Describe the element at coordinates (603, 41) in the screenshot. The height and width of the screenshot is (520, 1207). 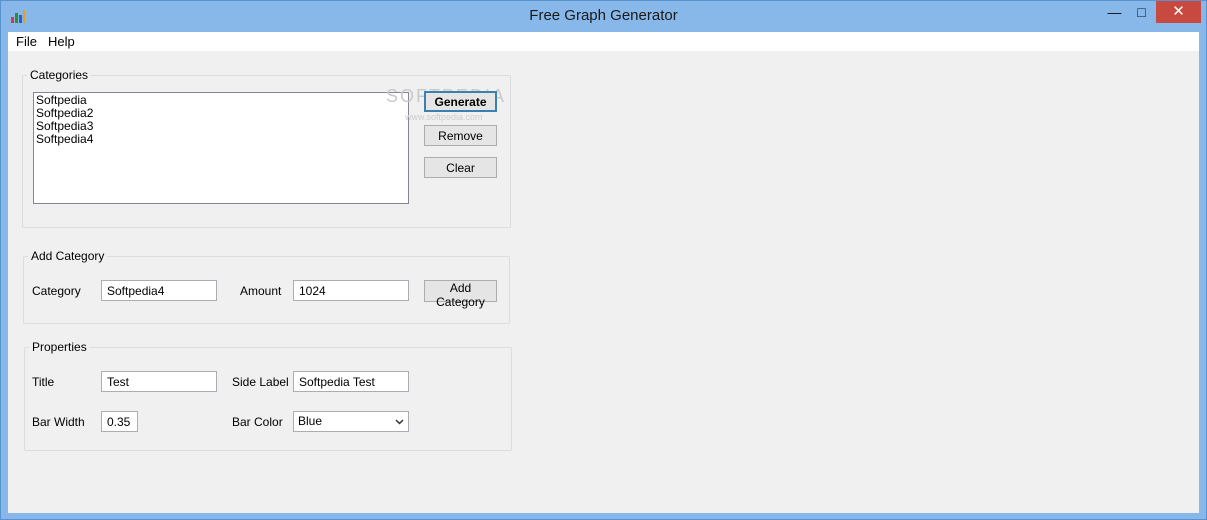
I see `menu-bar: File Help` at that location.